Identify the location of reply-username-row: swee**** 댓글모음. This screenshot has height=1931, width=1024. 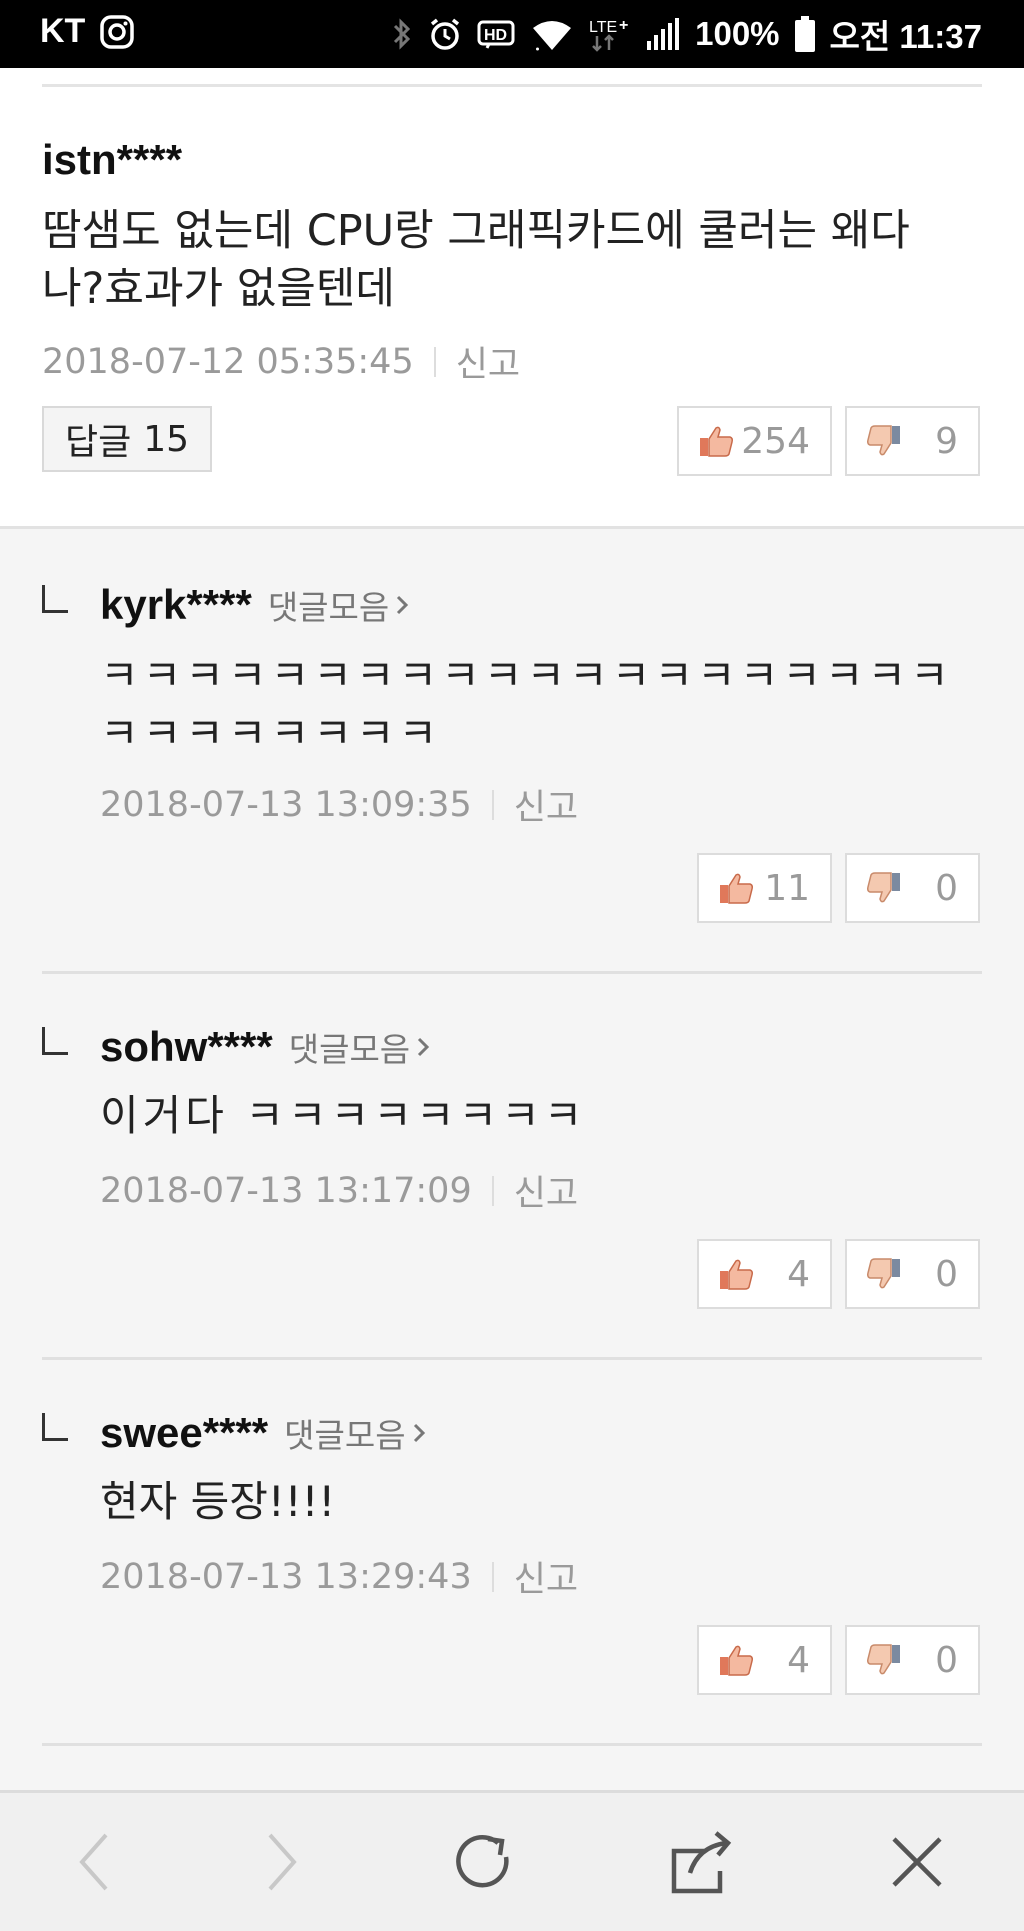
(263, 1433).